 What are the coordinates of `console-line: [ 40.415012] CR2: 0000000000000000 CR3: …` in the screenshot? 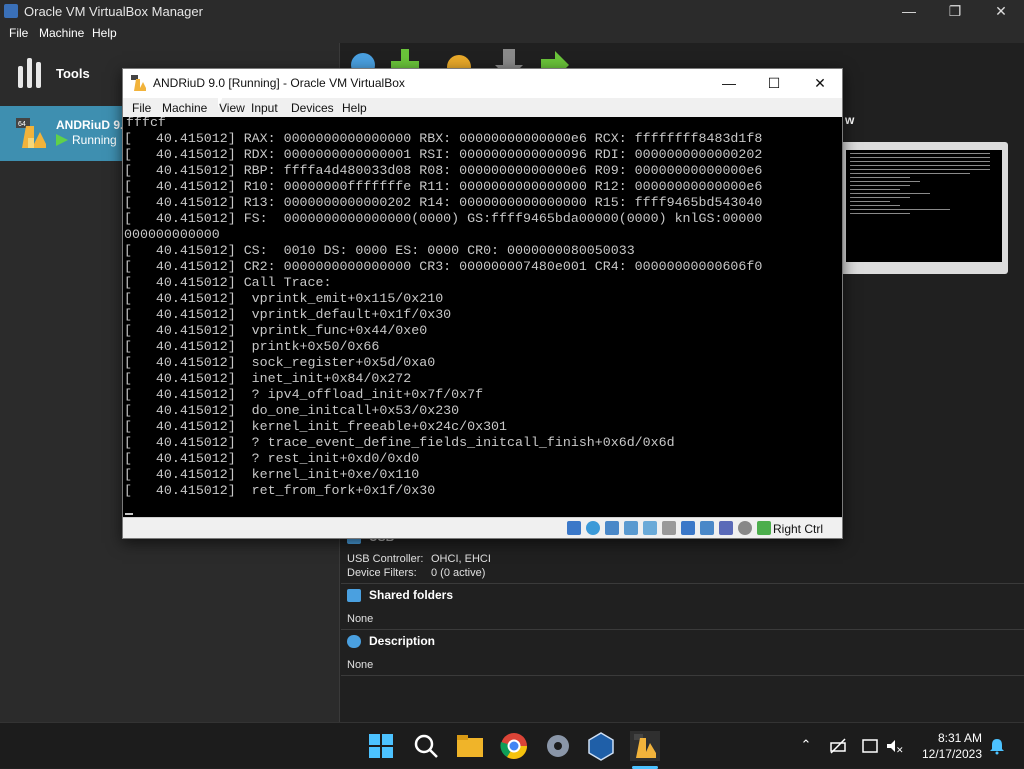 It's located at (443, 266).